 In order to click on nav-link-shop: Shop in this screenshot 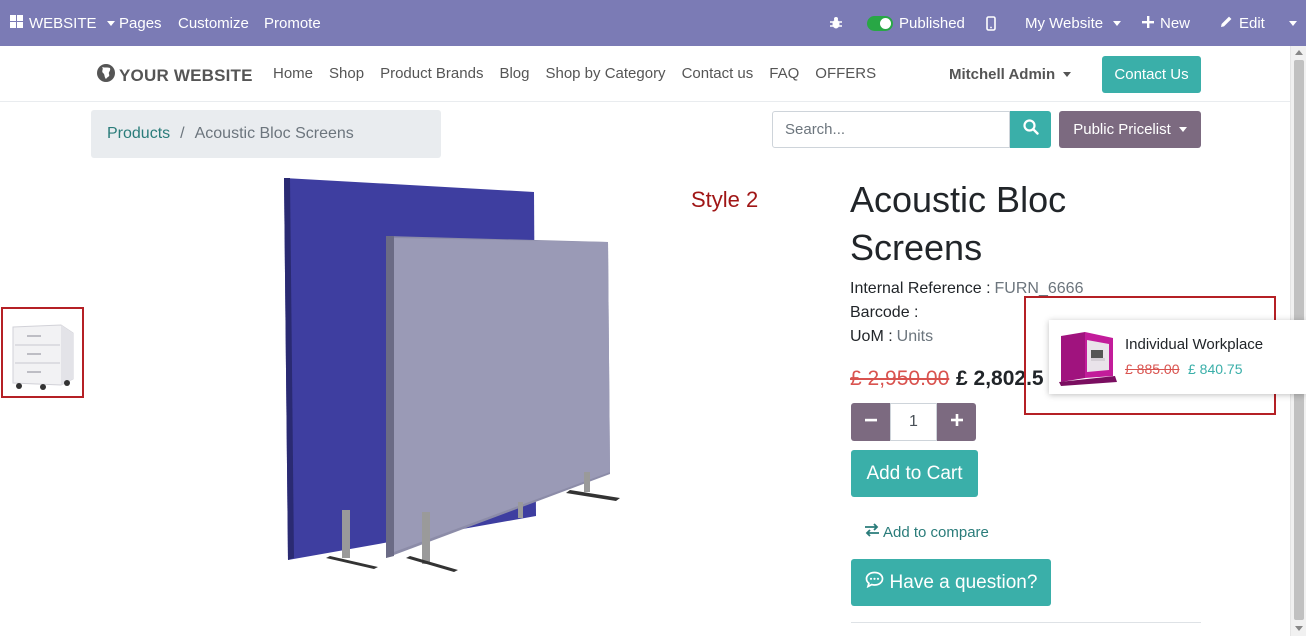, I will do `click(346, 73)`.